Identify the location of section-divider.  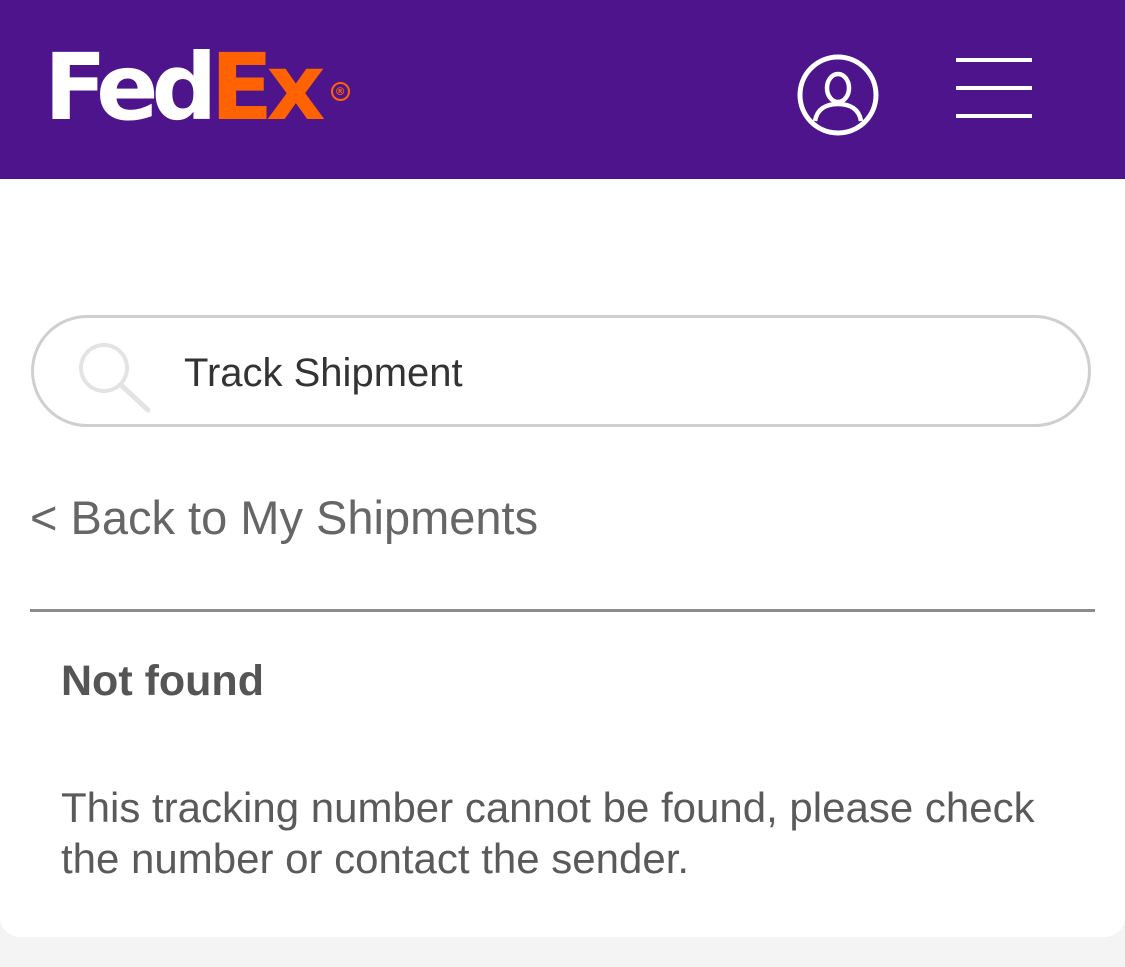
(562, 610).